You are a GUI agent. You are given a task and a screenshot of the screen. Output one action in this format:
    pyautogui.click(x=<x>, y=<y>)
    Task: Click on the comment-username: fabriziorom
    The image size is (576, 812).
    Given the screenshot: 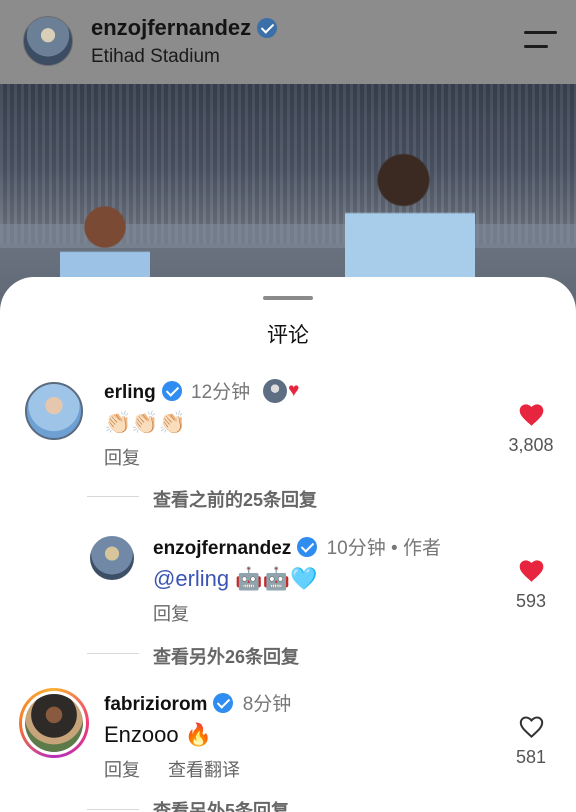 What is the action you would take?
    pyautogui.click(x=155, y=704)
    